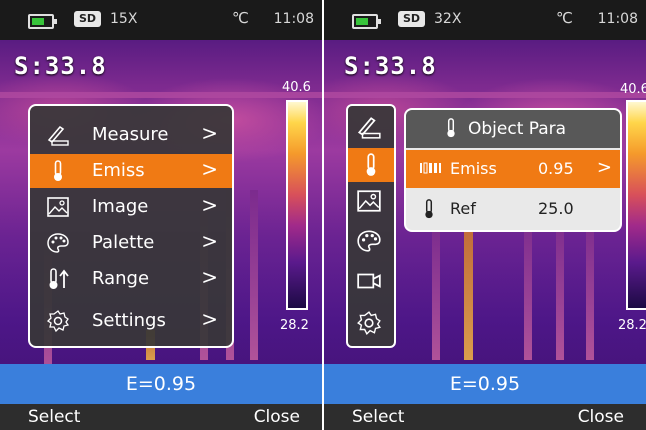  I want to click on menu-sidebar, so click(371, 226).